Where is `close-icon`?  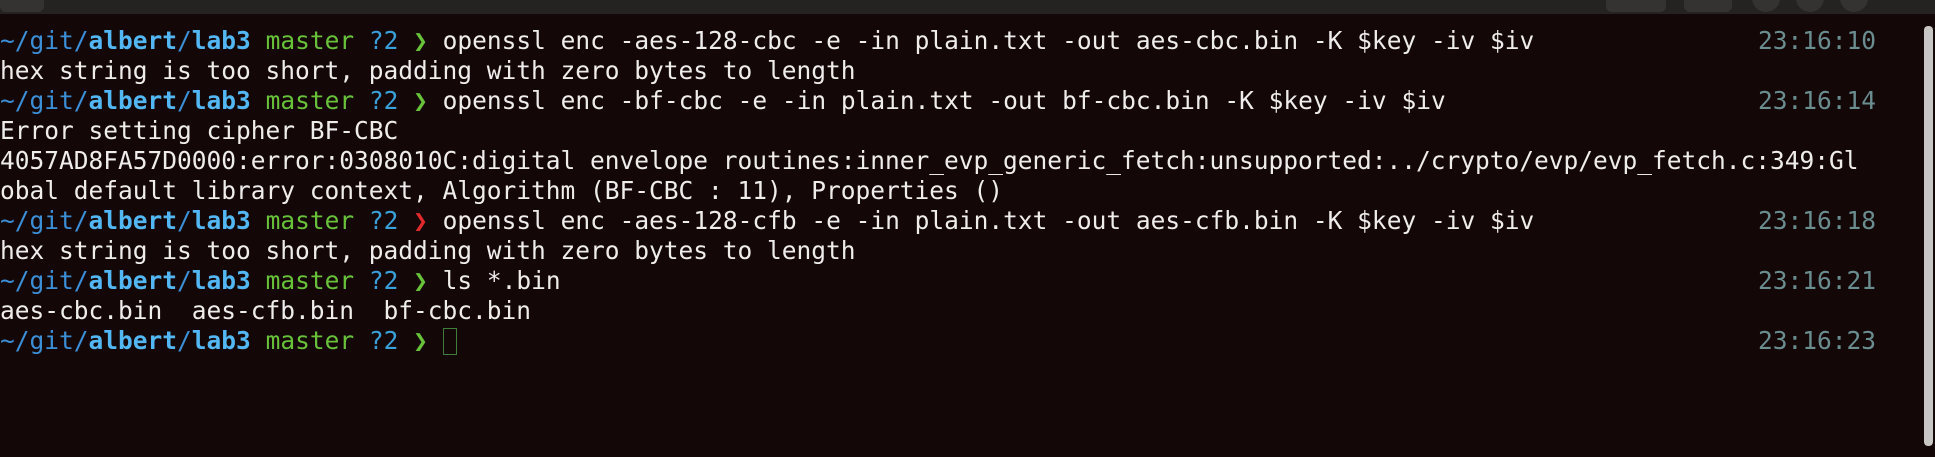 close-icon is located at coordinates (1854, 6).